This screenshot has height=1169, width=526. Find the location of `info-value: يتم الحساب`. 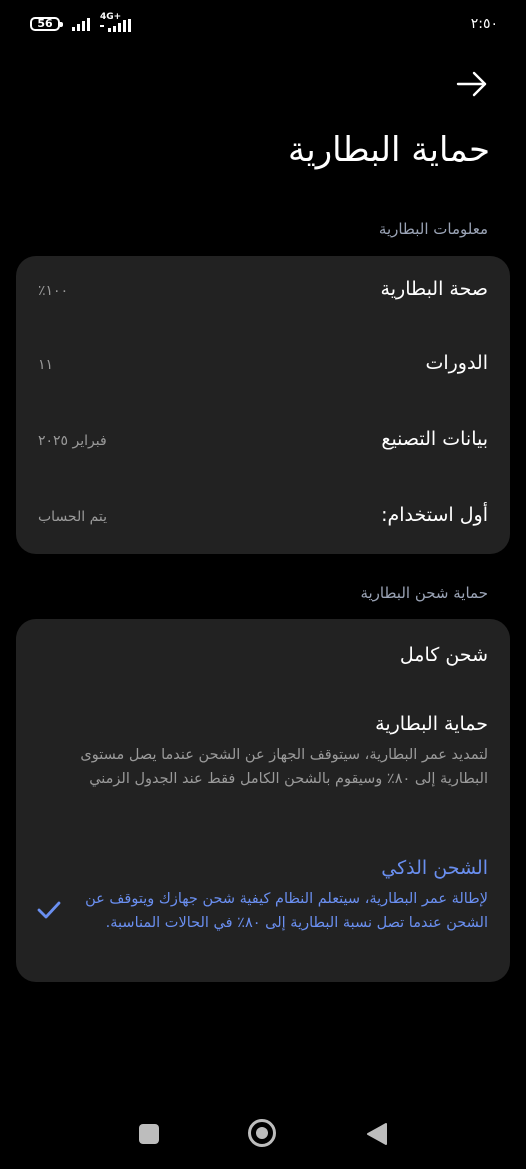

info-value: يتم الحساب is located at coordinates (73, 517).